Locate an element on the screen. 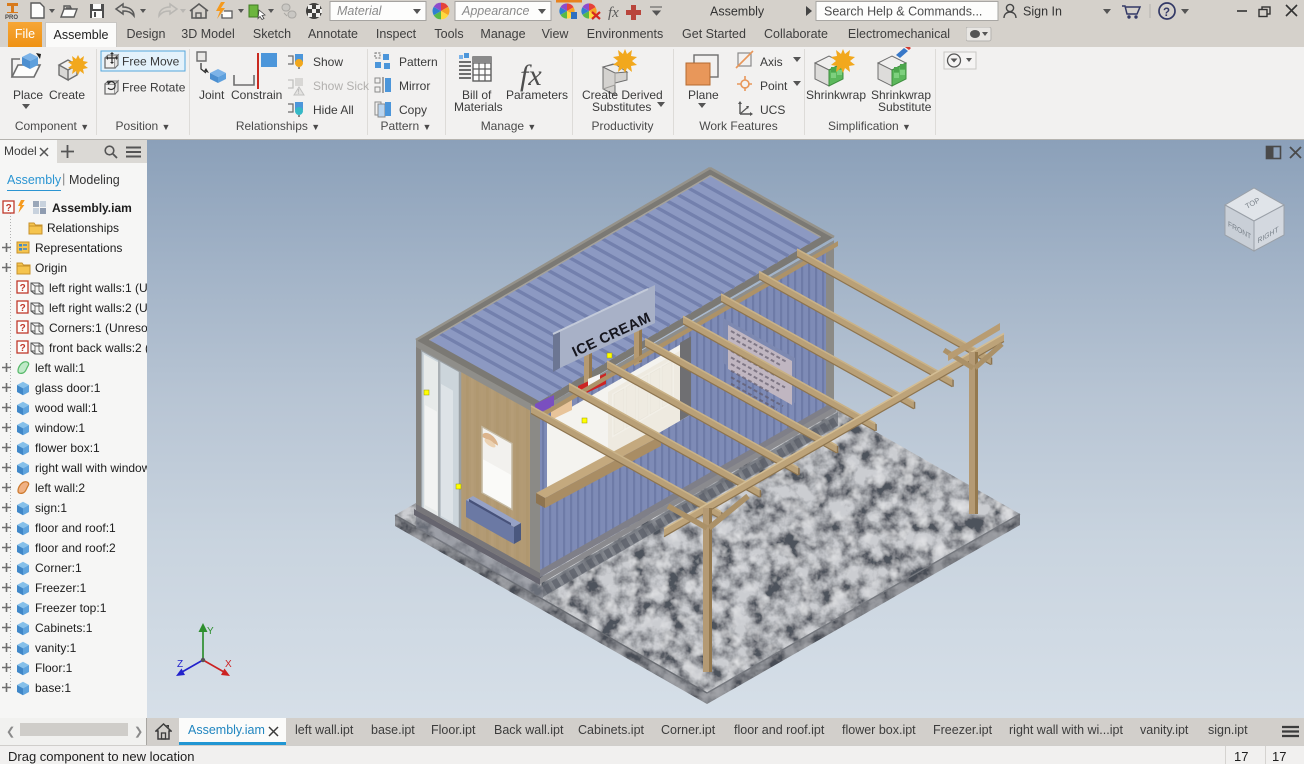 This screenshot has height=764, width=1304. svg-text: Copy is located at coordinates (413, 110).